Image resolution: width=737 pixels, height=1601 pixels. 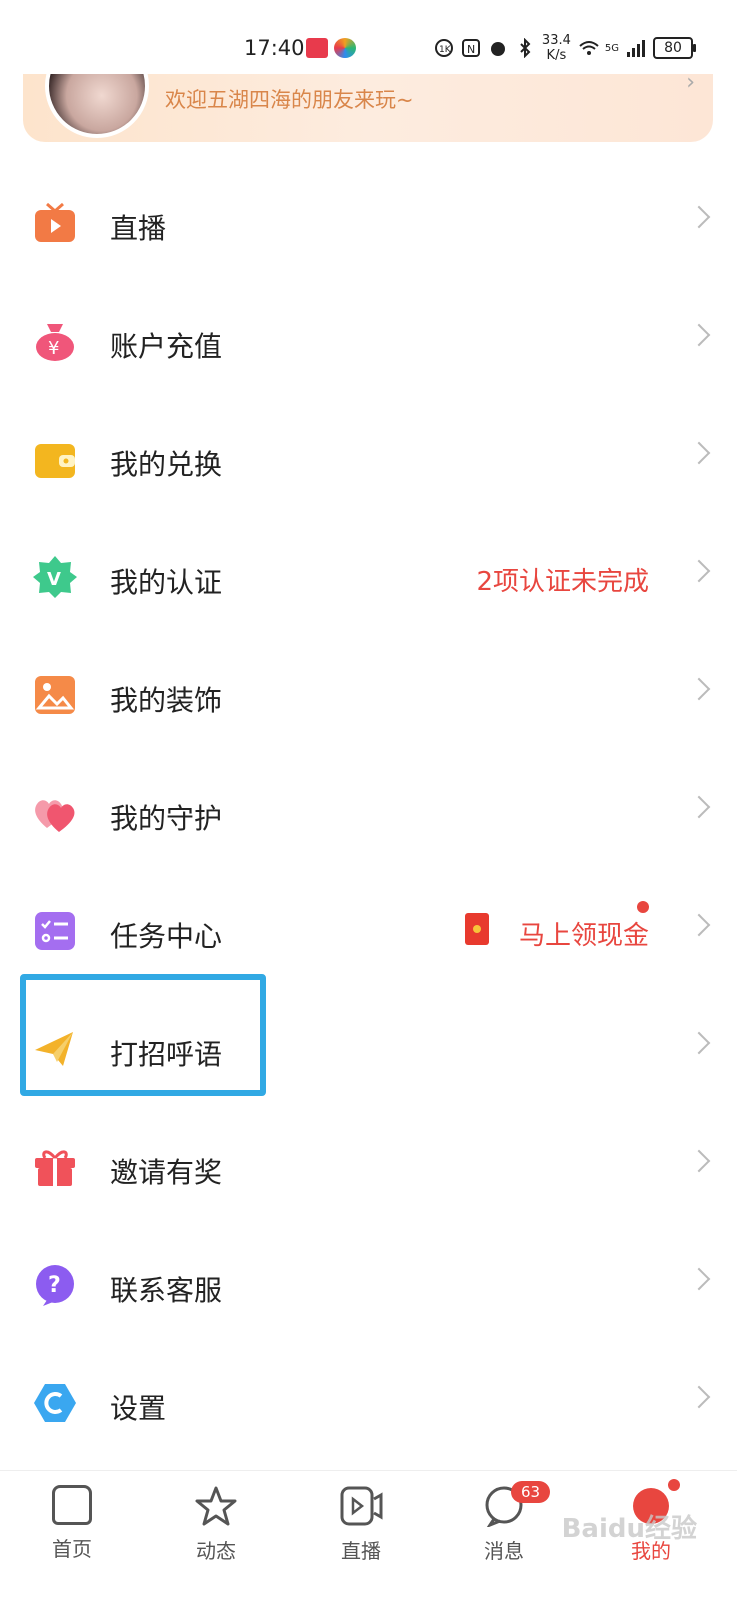 What do you see at coordinates (166, 582) in the screenshot?
I see `menu-item-label: 我的认证` at bounding box center [166, 582].